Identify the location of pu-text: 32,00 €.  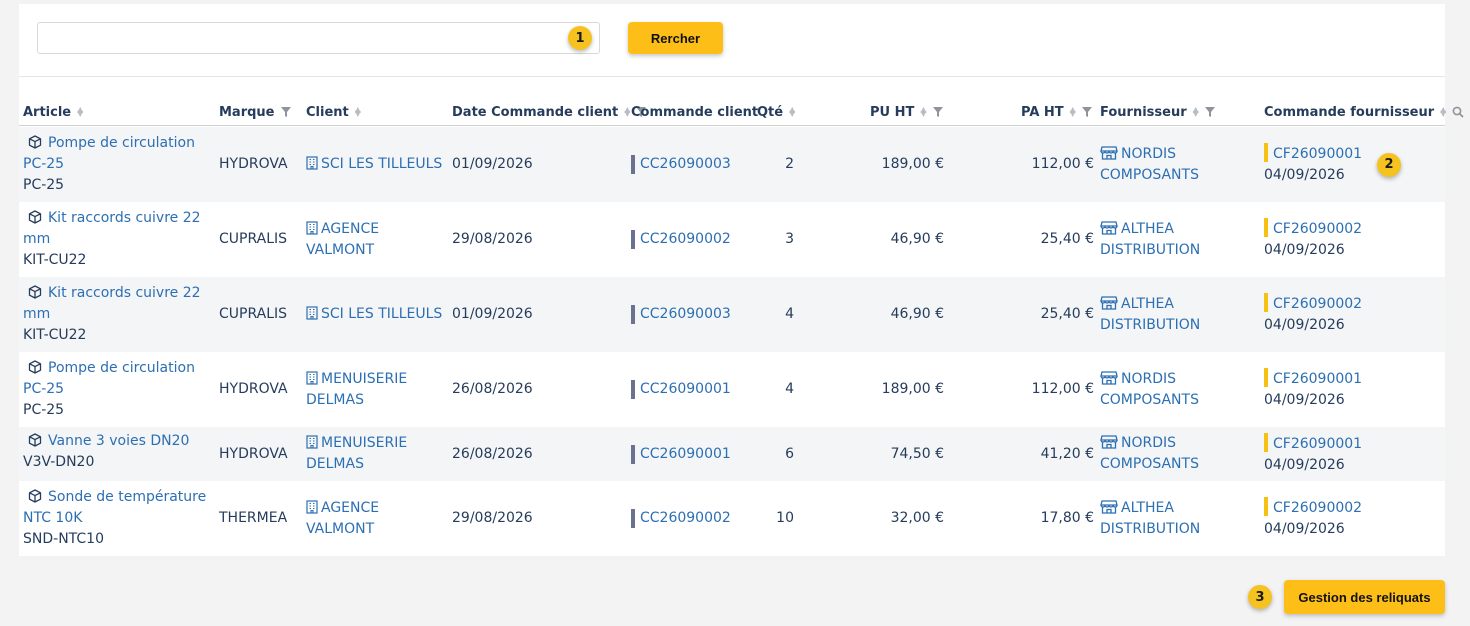
(917, 518).